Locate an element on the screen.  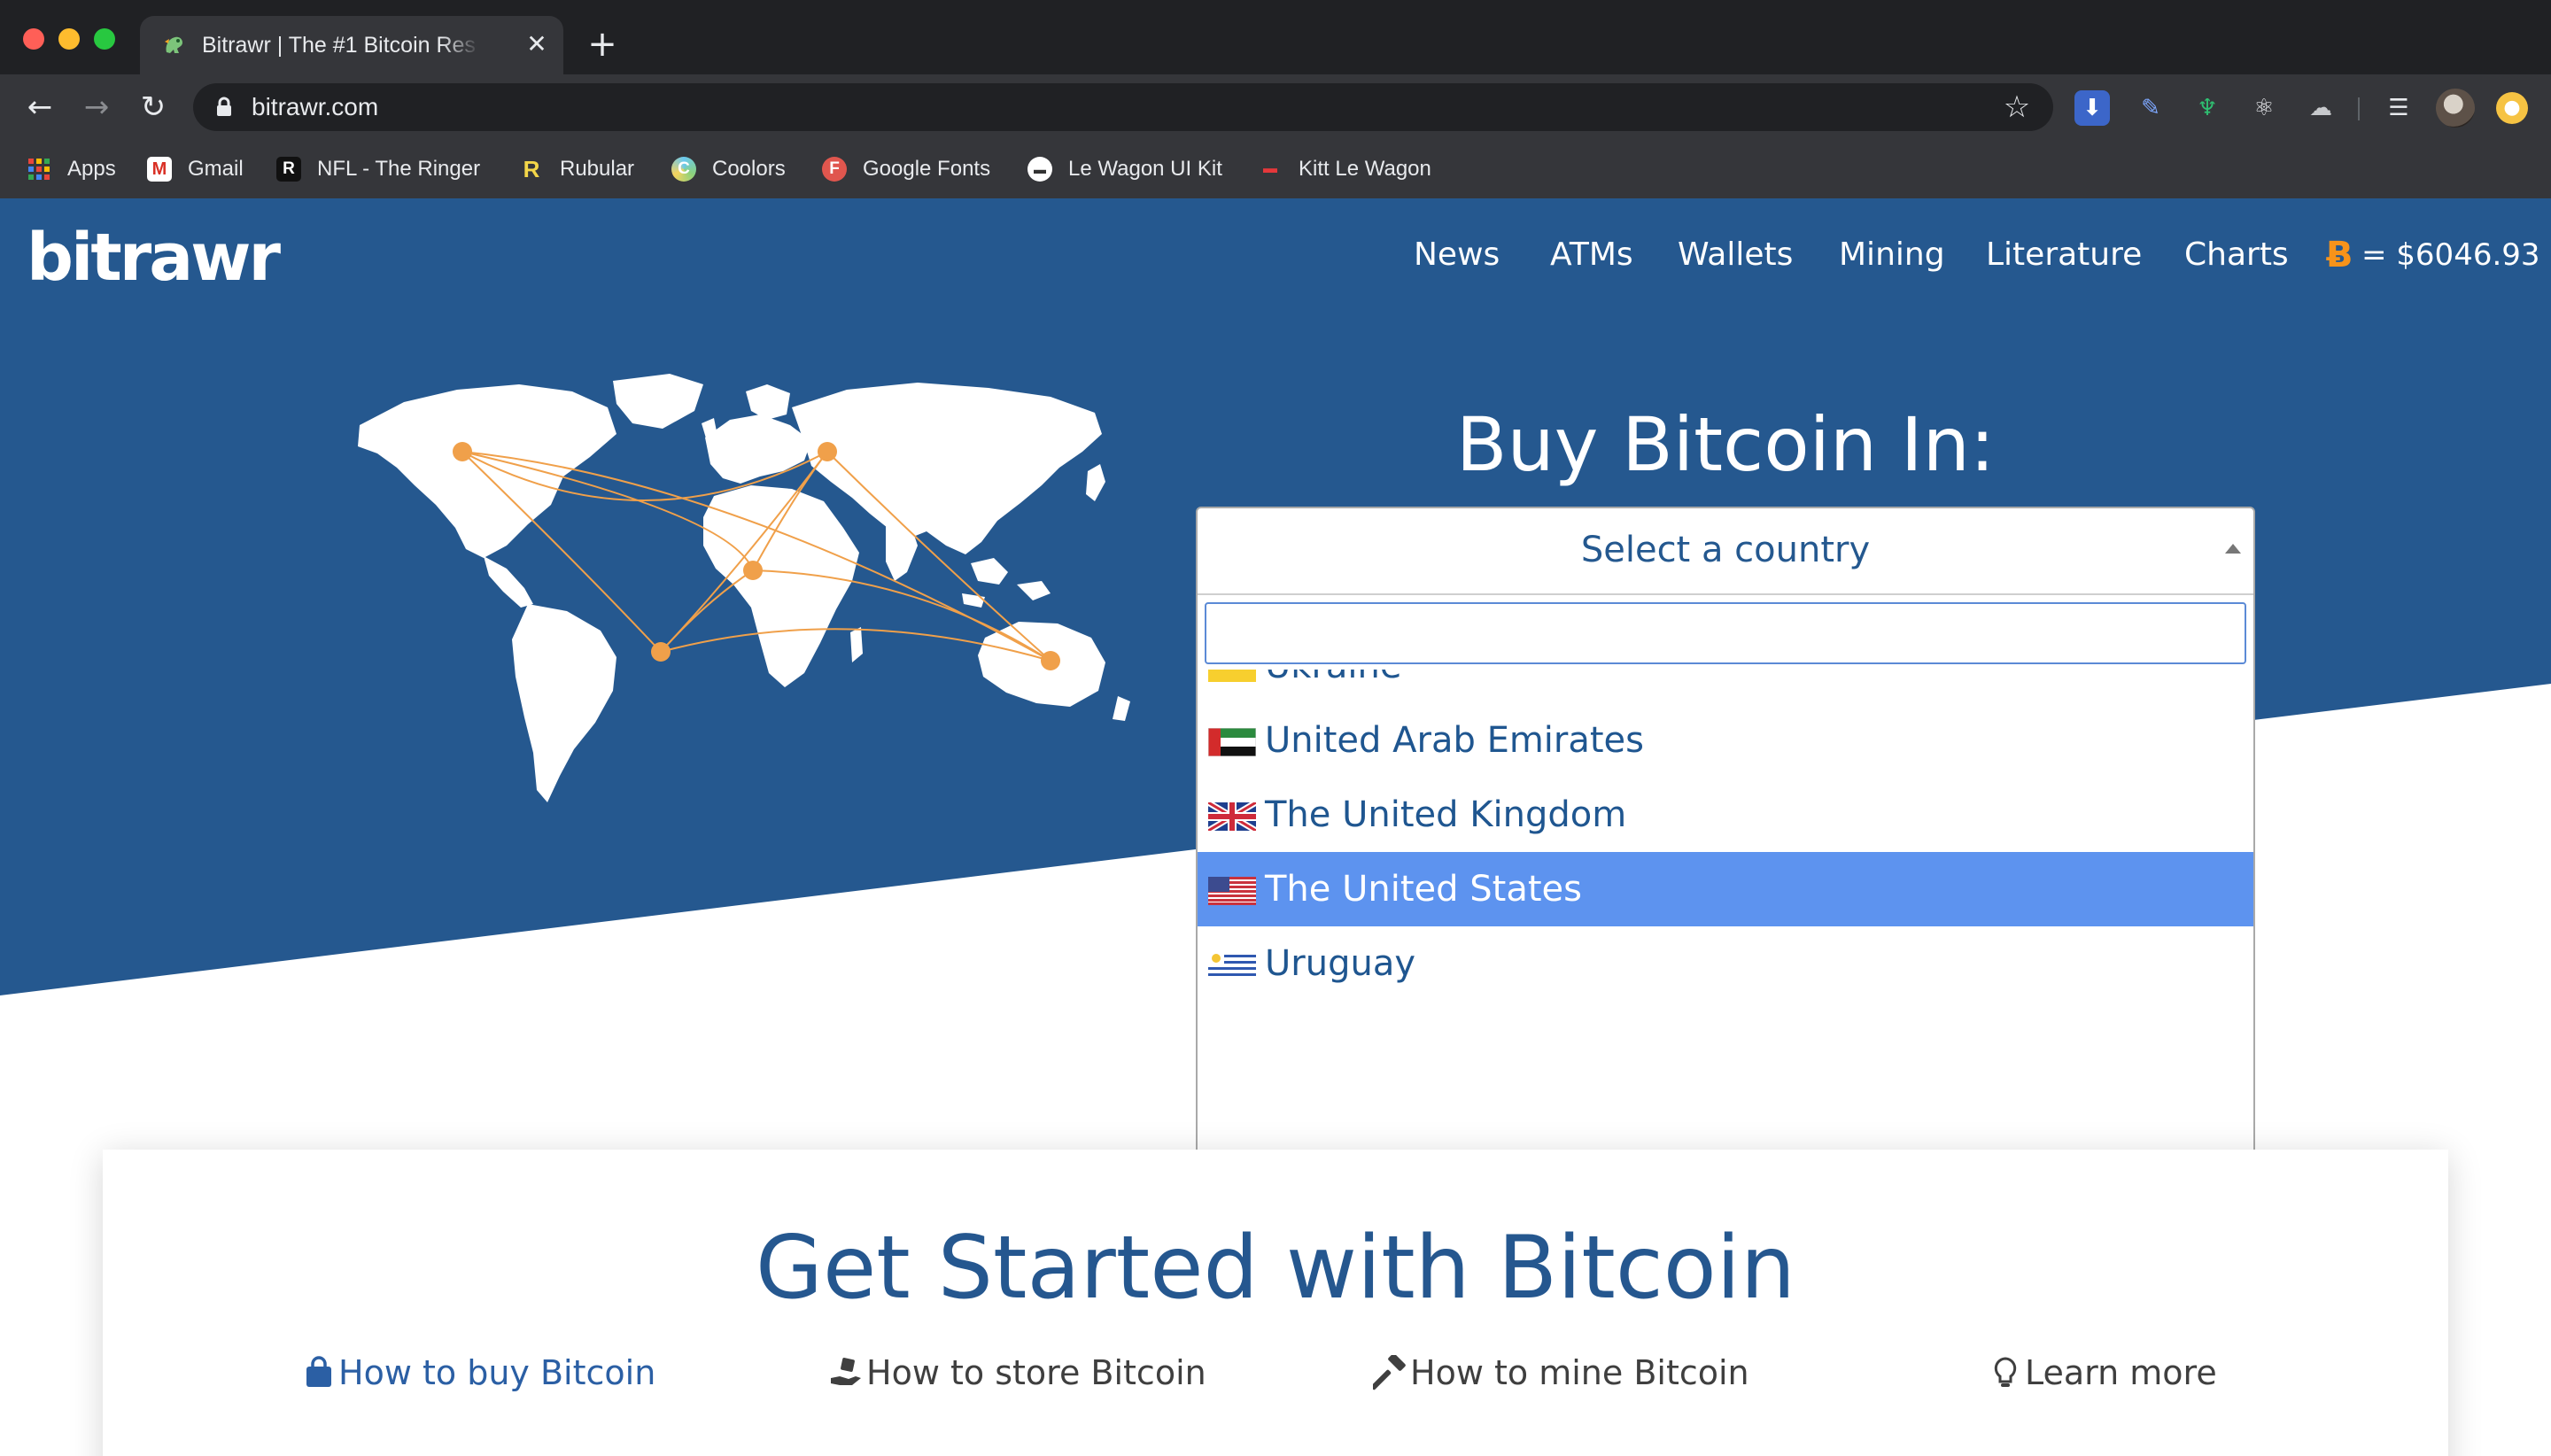
forward-arrow-icon: → is located at coordinates (96, 107).